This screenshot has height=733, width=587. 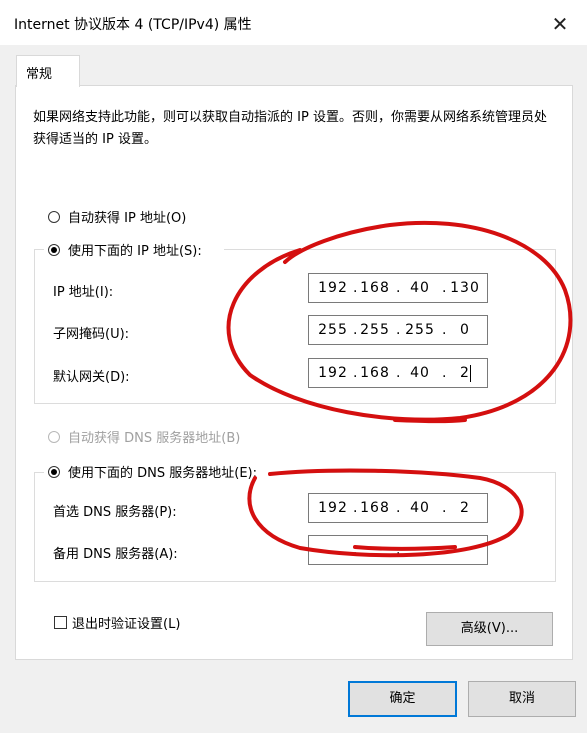 I want to click on manual-ip-radio, so click(x=54, y=250).